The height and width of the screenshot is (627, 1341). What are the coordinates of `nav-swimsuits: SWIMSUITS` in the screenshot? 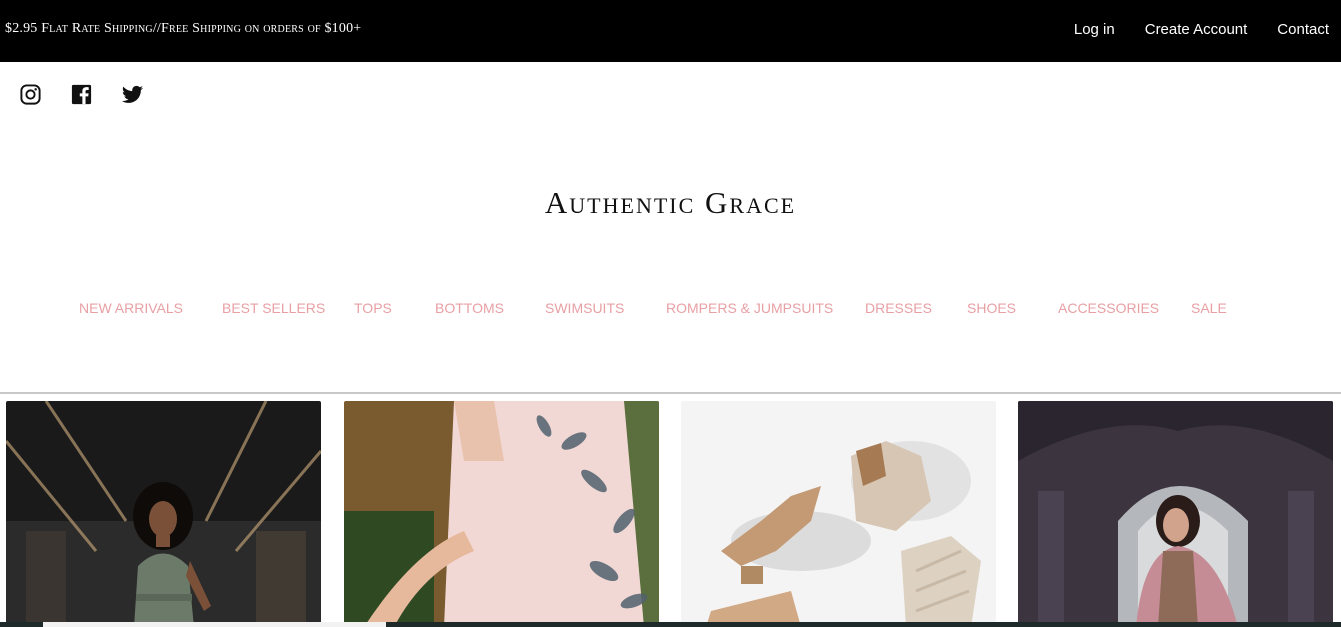 It's located at (605, 308).